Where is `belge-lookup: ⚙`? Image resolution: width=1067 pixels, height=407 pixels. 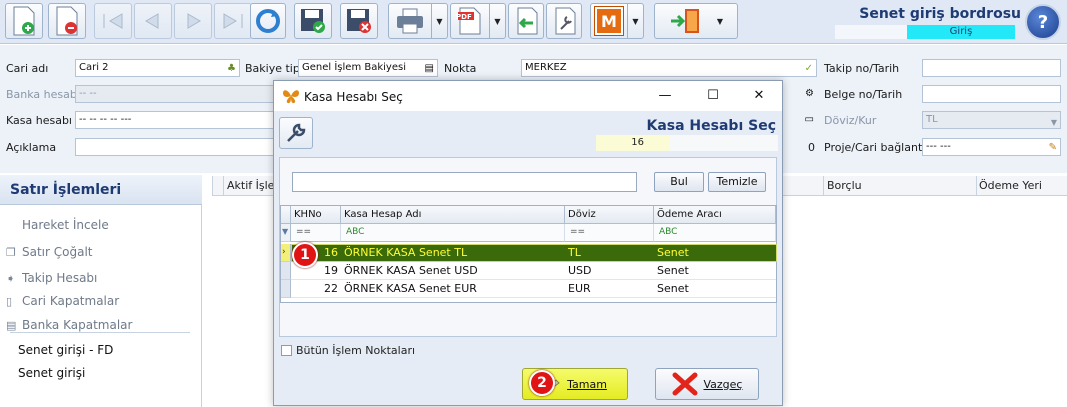 belge-lookup: ⚙ is located at coordinates (801, 94).